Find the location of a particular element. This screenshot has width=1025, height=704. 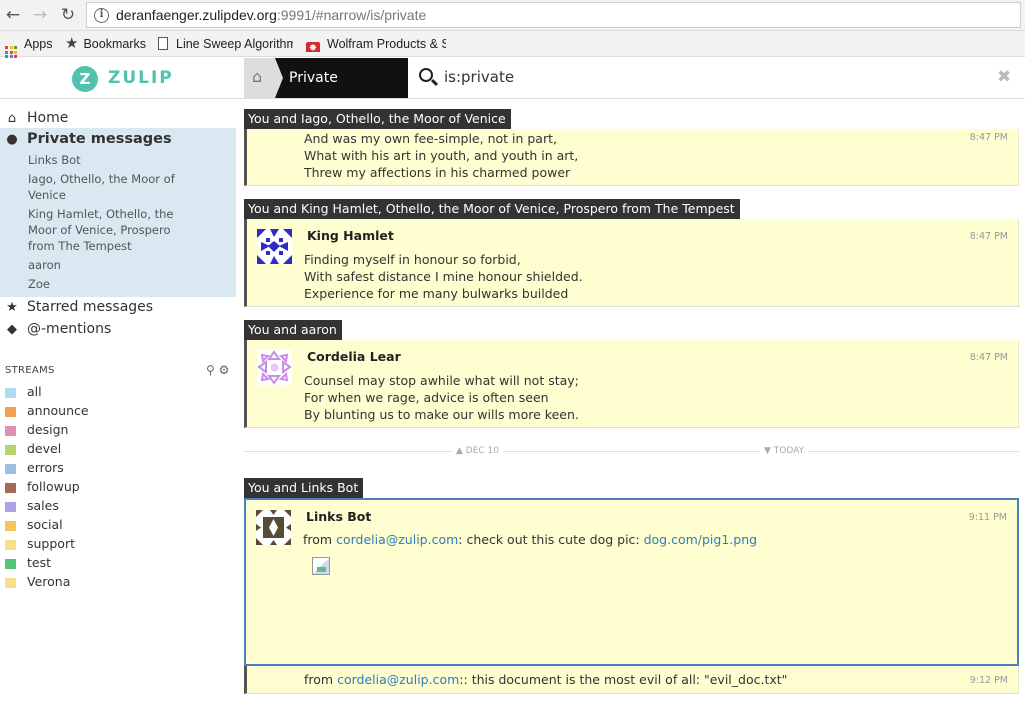

stream-name: followup is located at coordinates (53, 486).